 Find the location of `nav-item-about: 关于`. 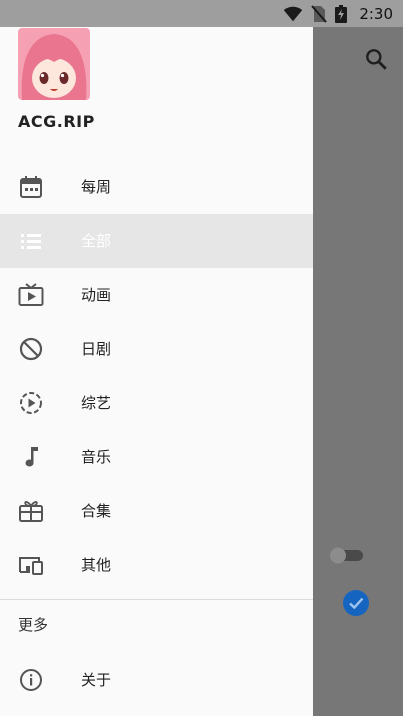

nav-item-about: 关于 is located at coordinates (156, 680).